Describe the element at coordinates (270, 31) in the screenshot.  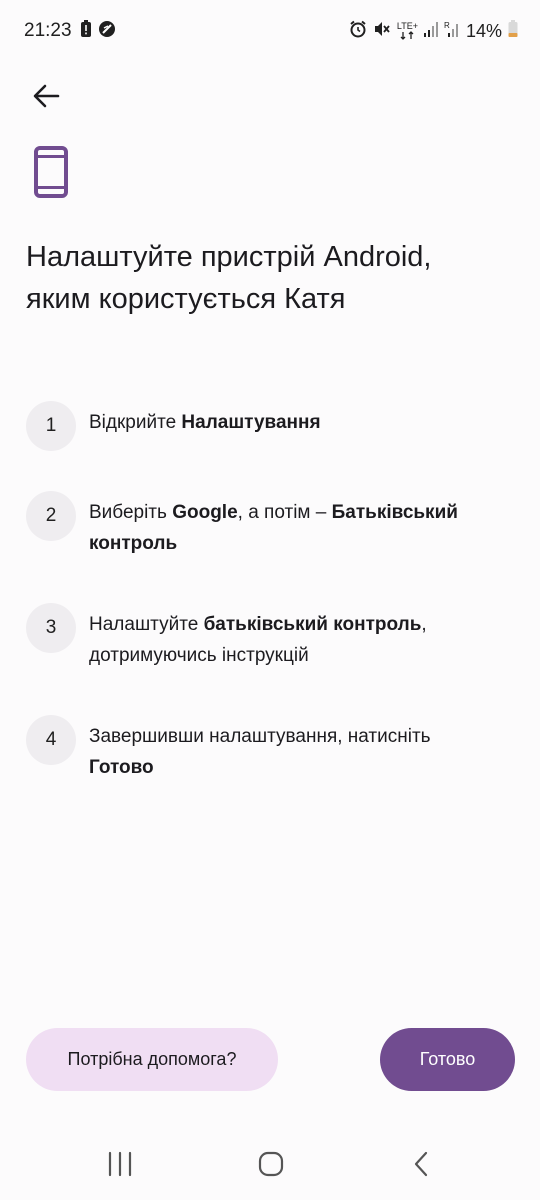
I see `status-bar: 21:23 LTE+ R 14%` at that location.